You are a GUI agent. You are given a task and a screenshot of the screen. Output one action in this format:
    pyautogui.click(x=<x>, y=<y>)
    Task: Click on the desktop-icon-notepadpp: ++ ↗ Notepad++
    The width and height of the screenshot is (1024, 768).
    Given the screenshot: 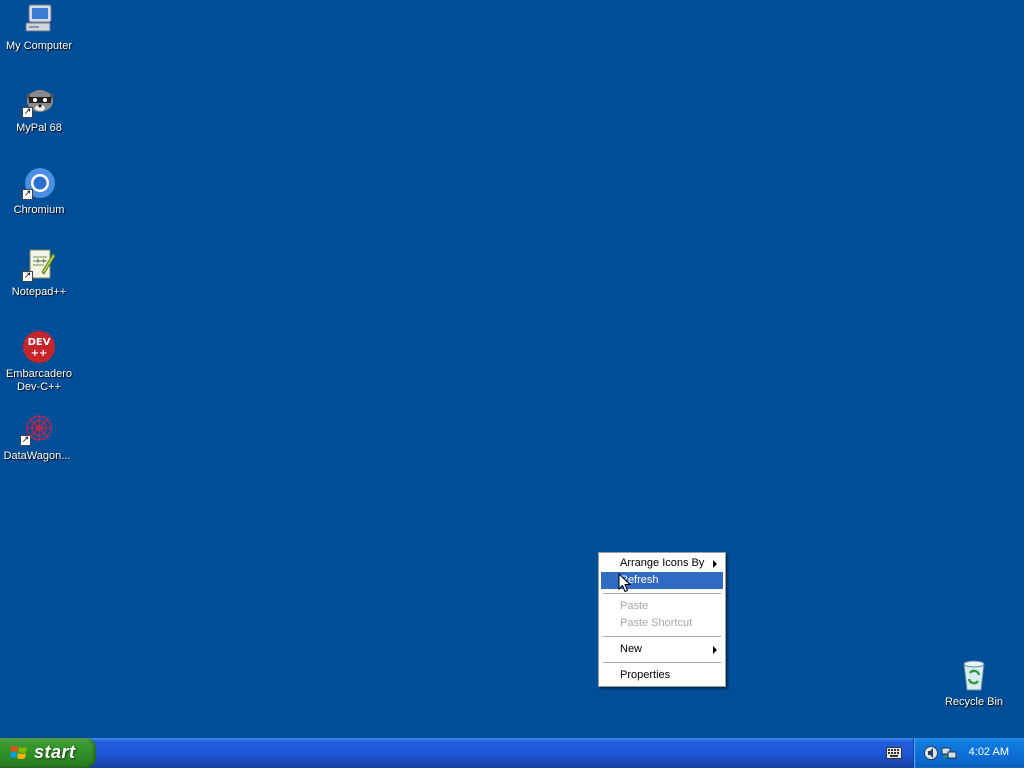 What is the action you would take?
    pyautogui.click(x=39, y=273)
    